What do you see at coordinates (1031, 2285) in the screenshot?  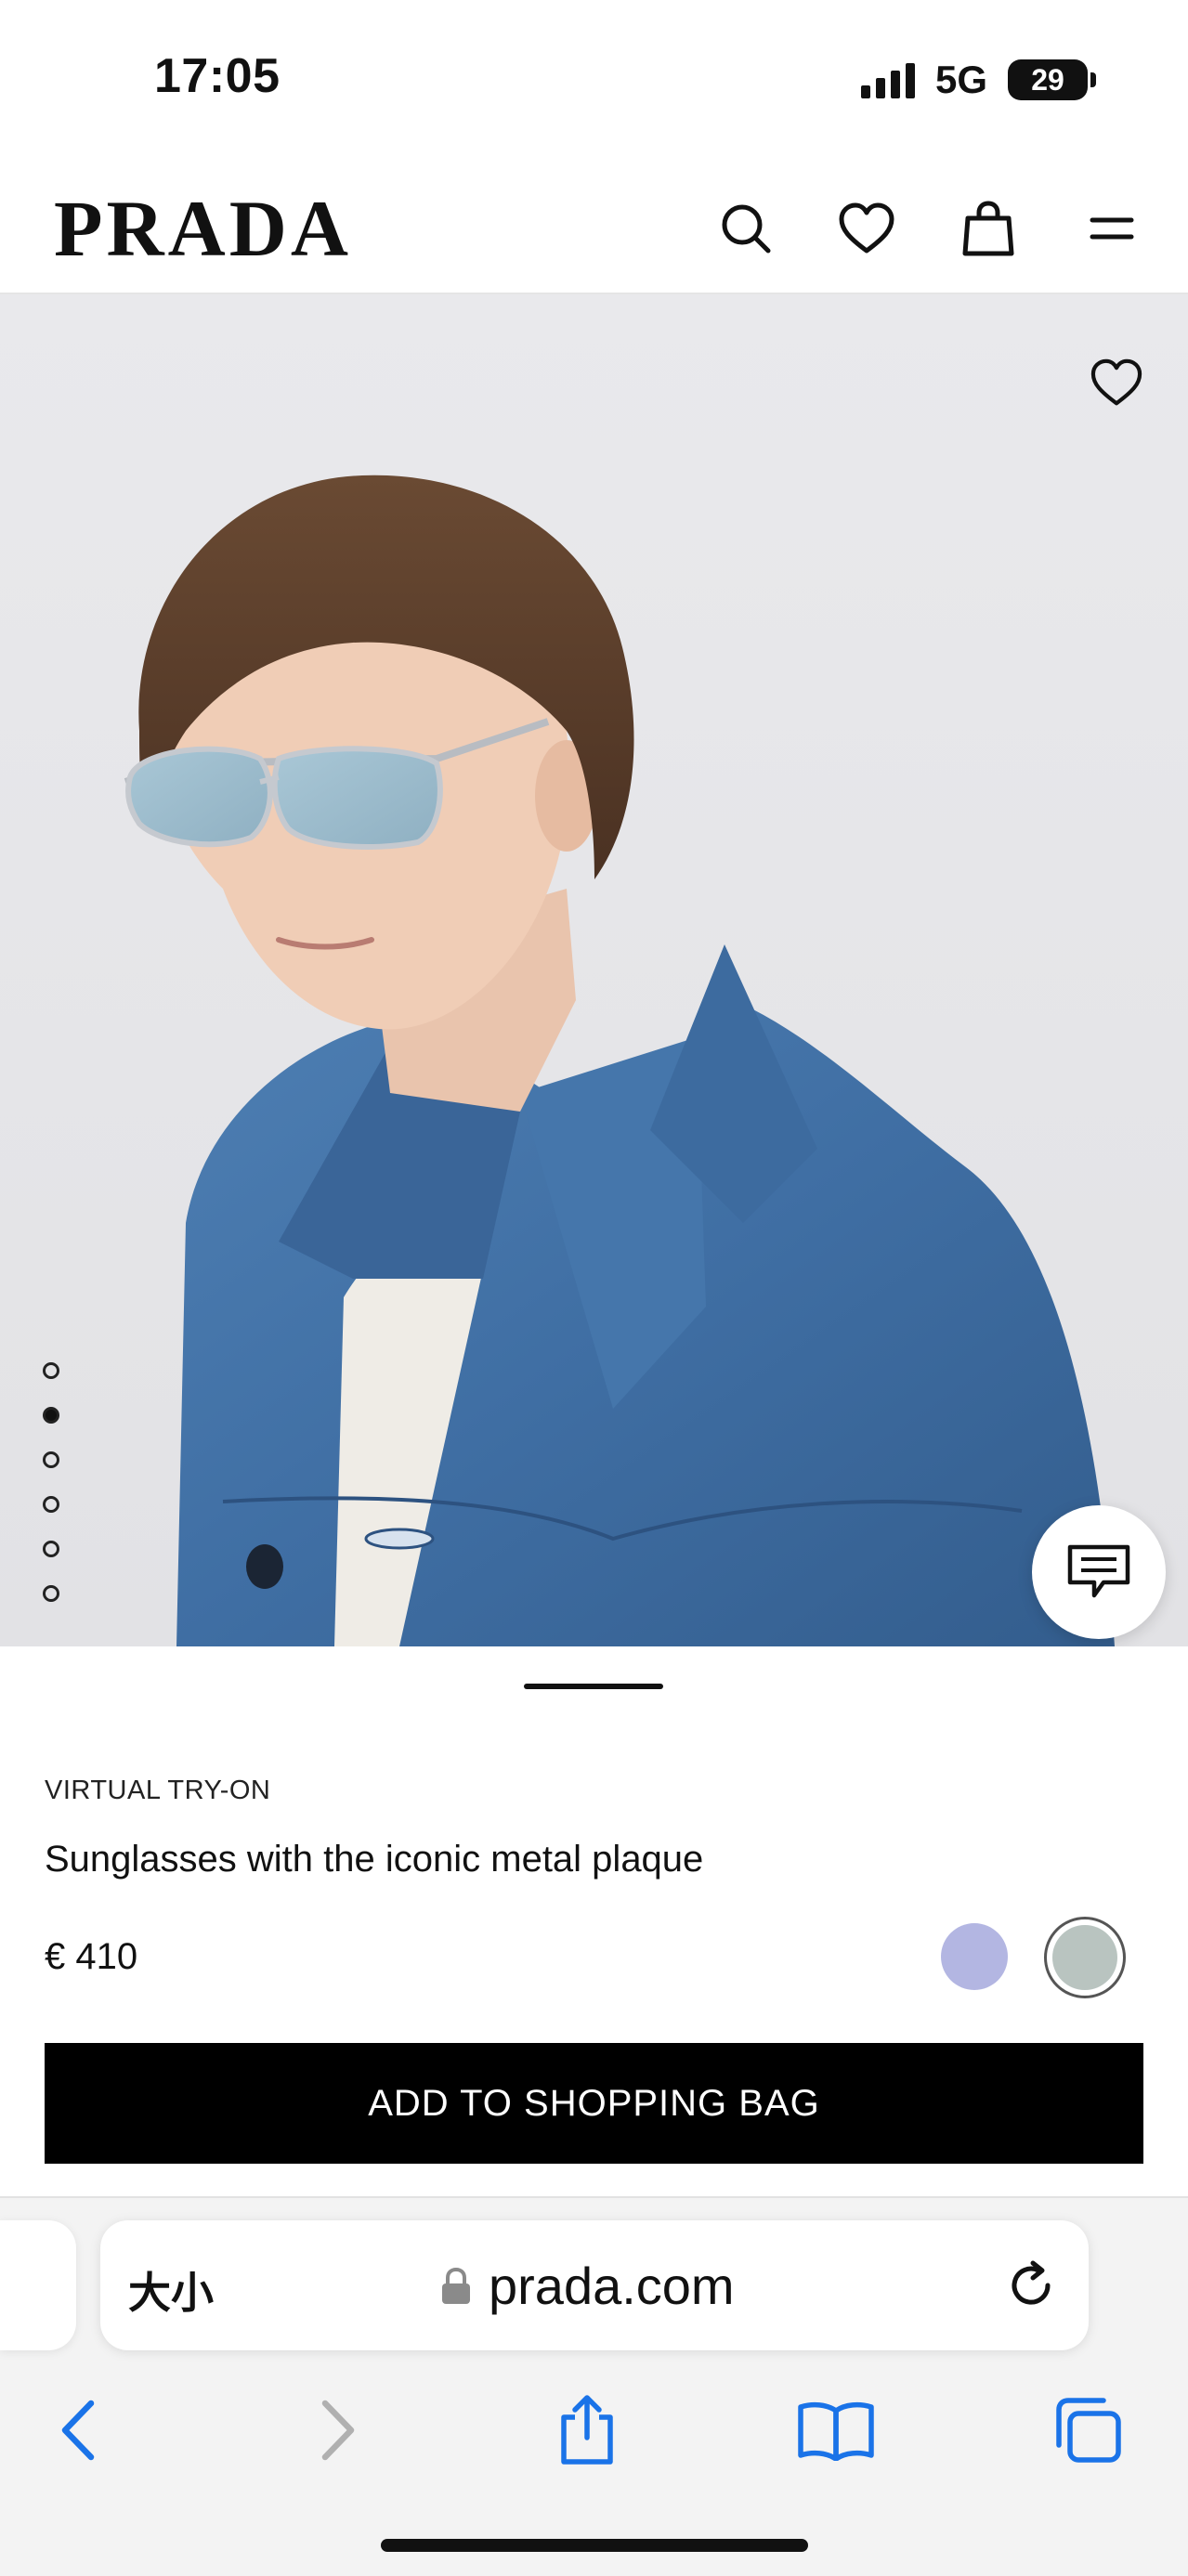 I see `reload-icon` at bounding box center [1031, 2285].